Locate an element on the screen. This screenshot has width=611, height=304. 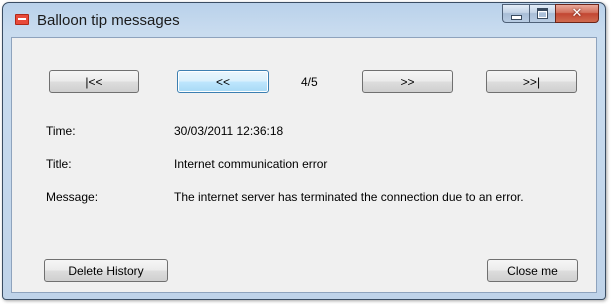
time-label: Time: is located at coordinates (61, 131).